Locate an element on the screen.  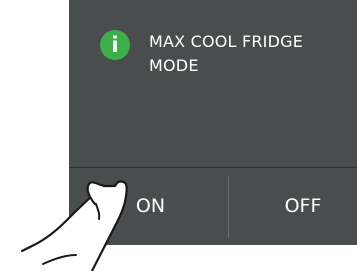
on-button: ON is located at coordinates (148, 206).